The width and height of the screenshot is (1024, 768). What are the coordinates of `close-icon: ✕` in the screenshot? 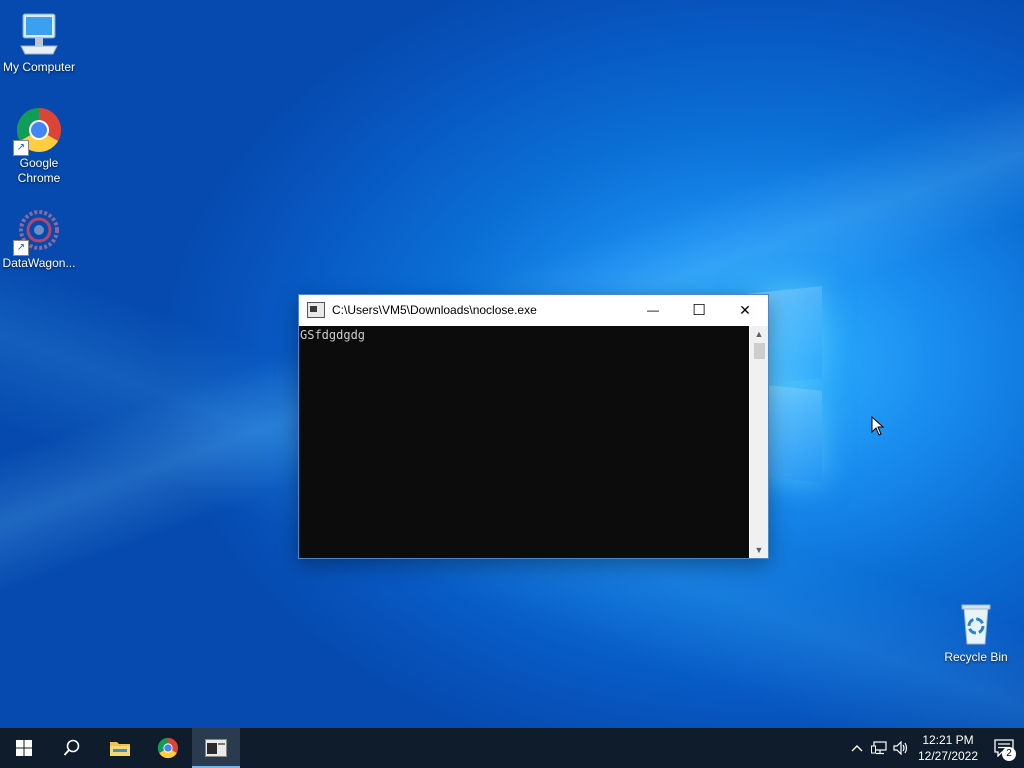 It's located at (745, 309).